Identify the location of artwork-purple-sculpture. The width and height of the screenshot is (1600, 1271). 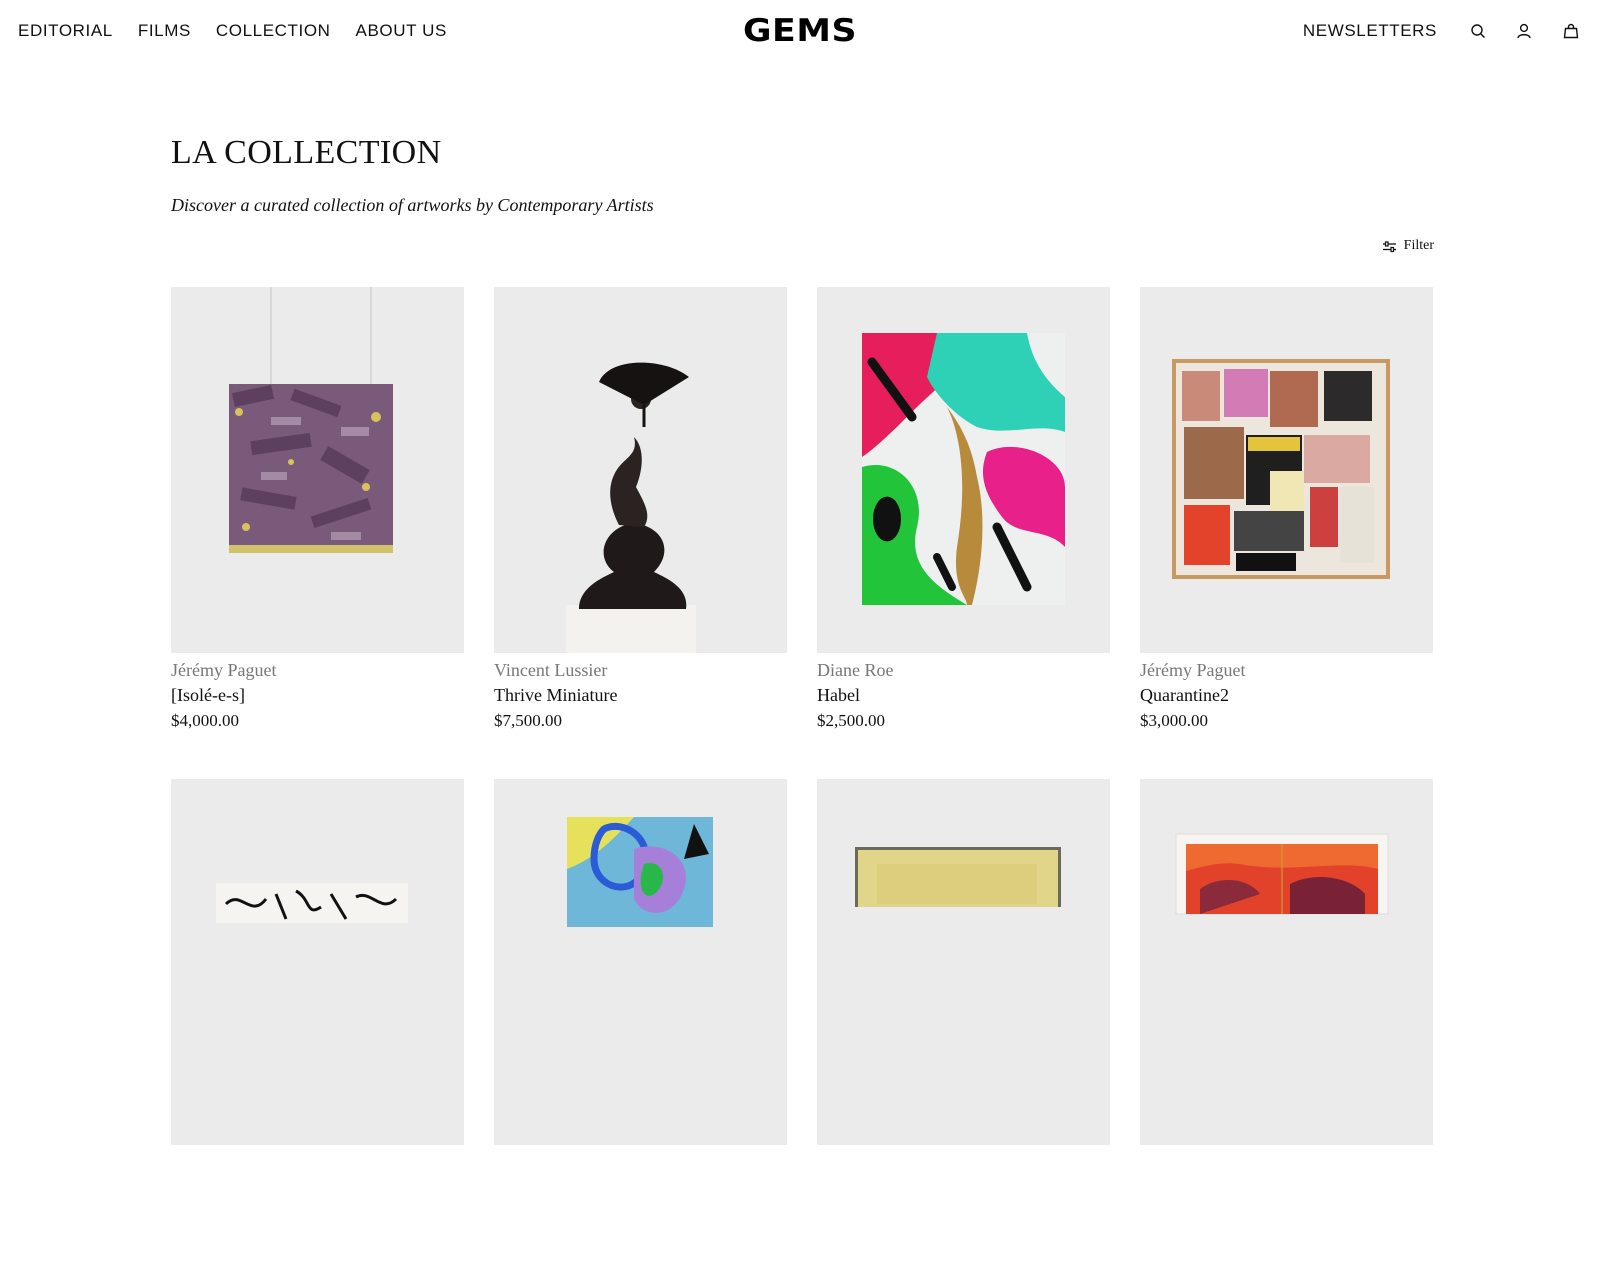
(311, 420).